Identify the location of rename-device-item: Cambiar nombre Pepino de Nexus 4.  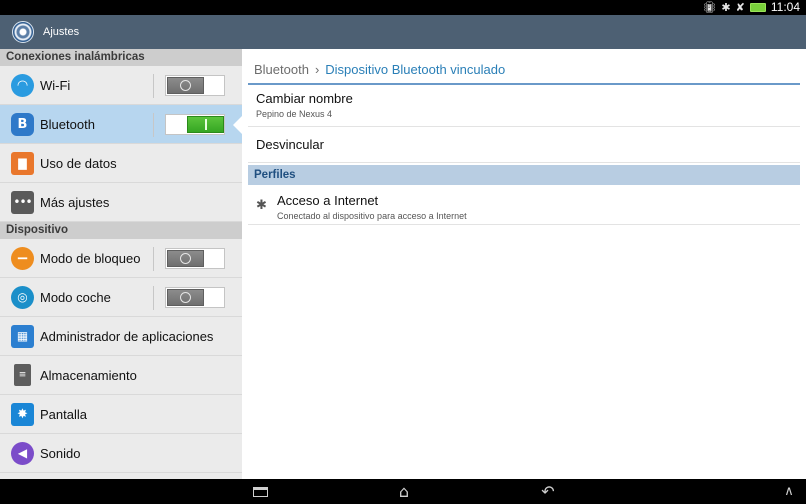
(524, 108).